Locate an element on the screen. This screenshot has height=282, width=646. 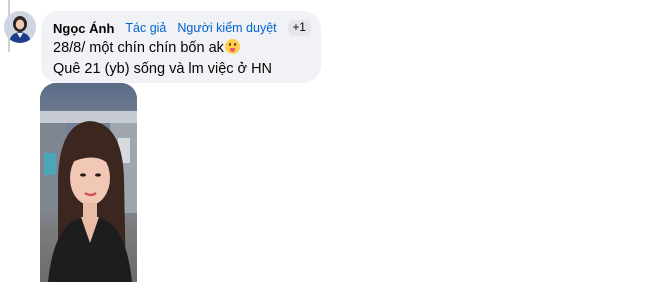
comment-text-line: Quê 21 (yb) sống và lm việc ở HN is located at coordinates (163, 69).